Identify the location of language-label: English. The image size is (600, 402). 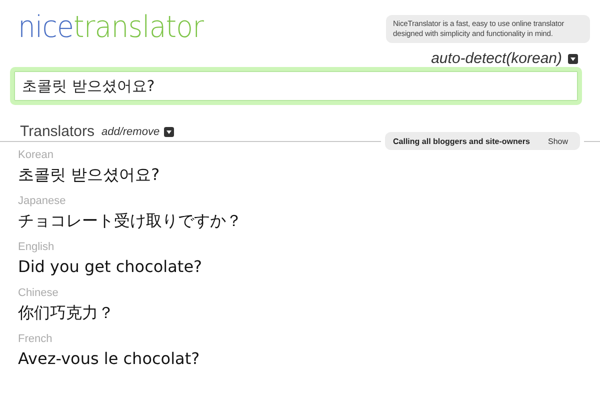
(37, 247).